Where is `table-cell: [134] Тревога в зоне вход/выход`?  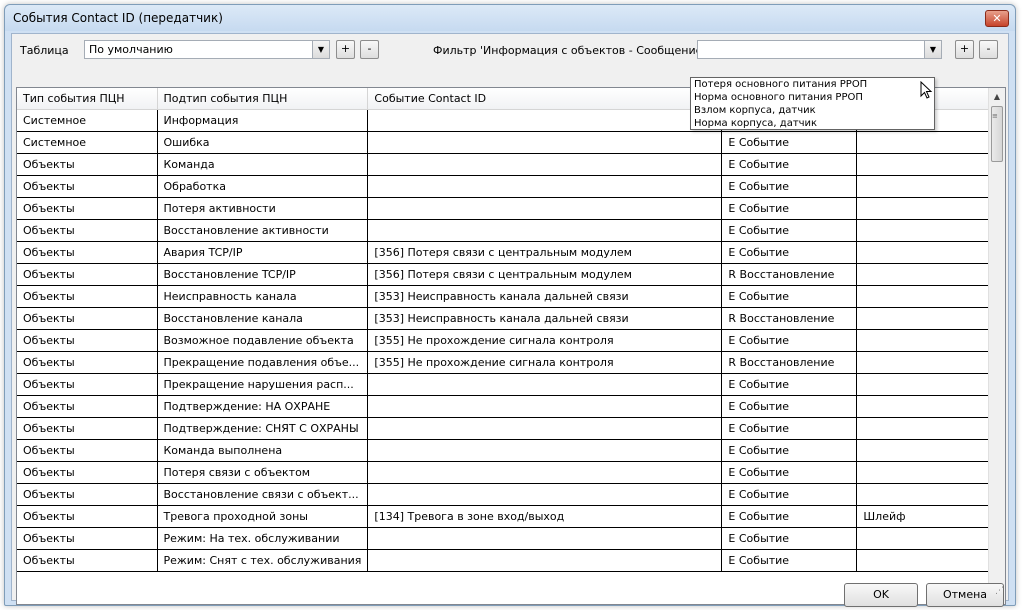
table-cell: [134] Тревога в зоне вход/выход is located at coordinates (545, 516).